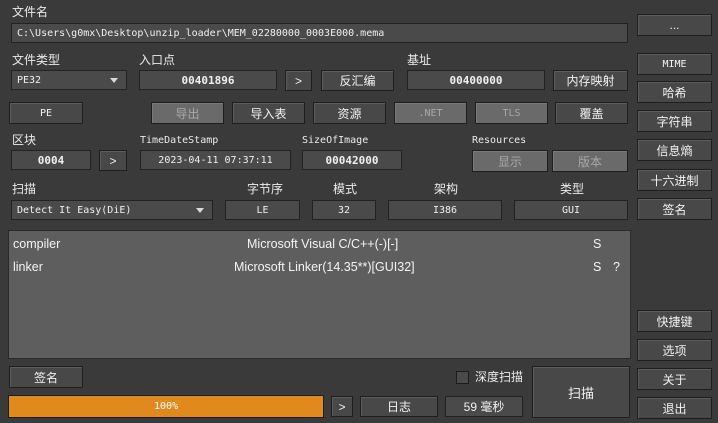  I want to click on imagebase-label: 基址, so click(419, 60).